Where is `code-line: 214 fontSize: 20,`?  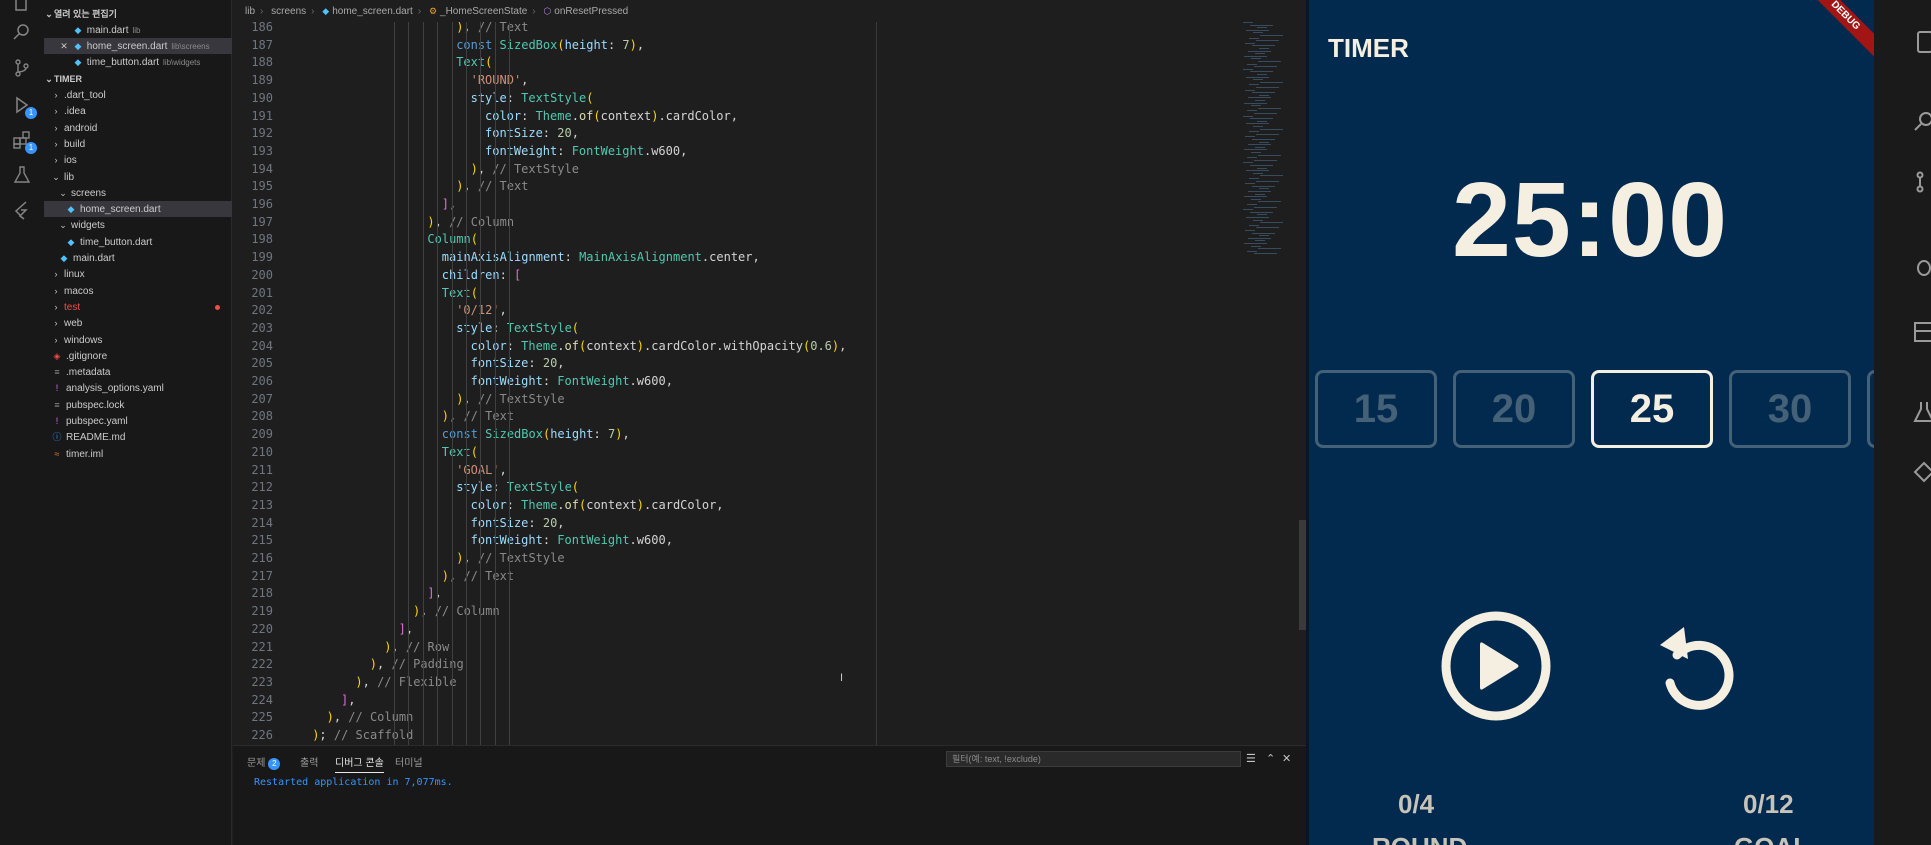 code-line: 214 fontSize: 20, is located at coordinates (733, 525).